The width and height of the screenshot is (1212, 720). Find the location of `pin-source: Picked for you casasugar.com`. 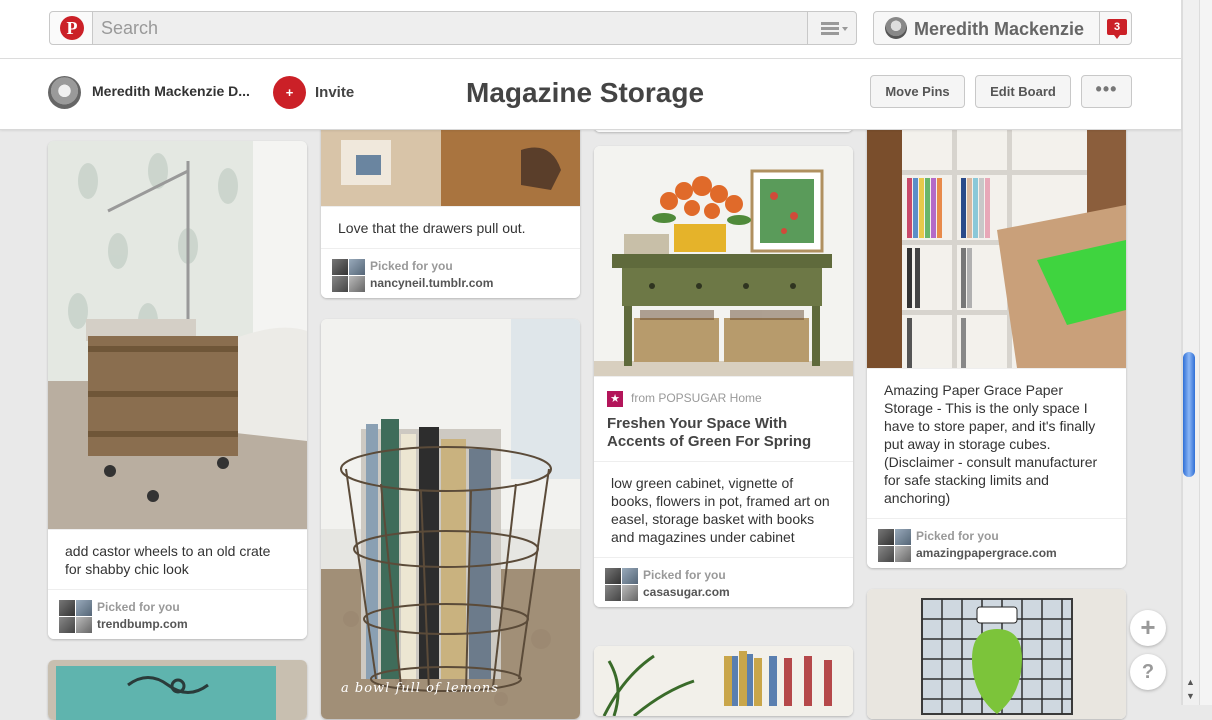

pin-source: Picked for you casasugar.com is located at coordinates (723, 582).